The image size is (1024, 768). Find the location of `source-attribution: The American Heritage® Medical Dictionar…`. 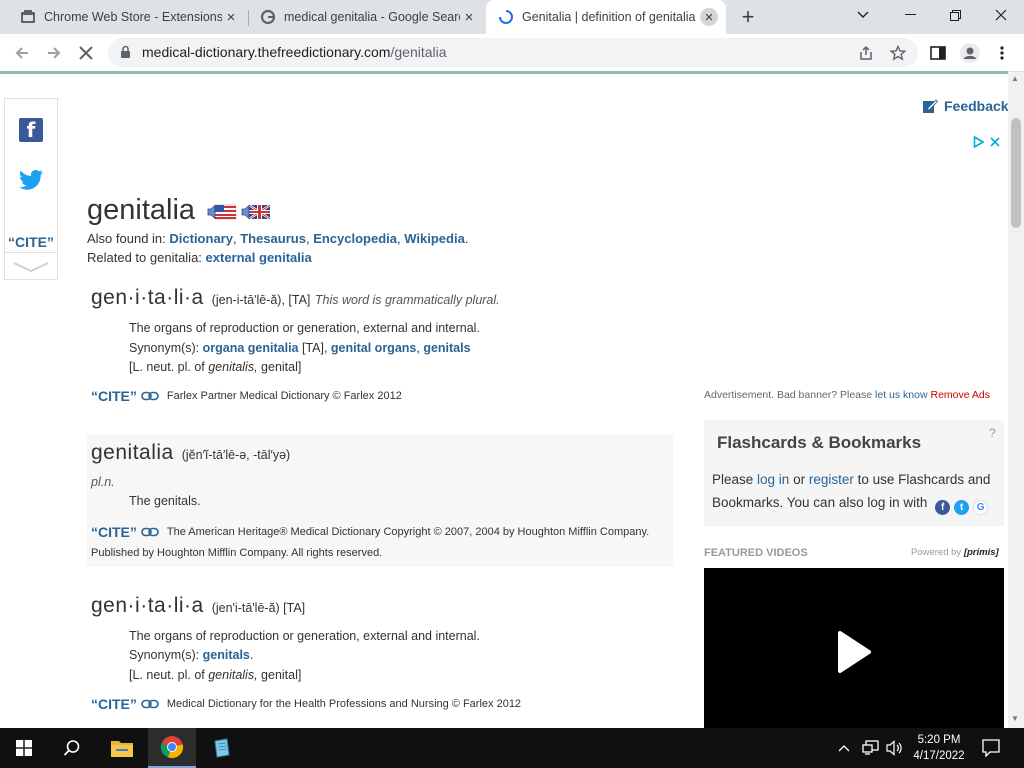

source-attribution: The American Heritage® Medical Dictionar… is located at coordinates (408, 532).